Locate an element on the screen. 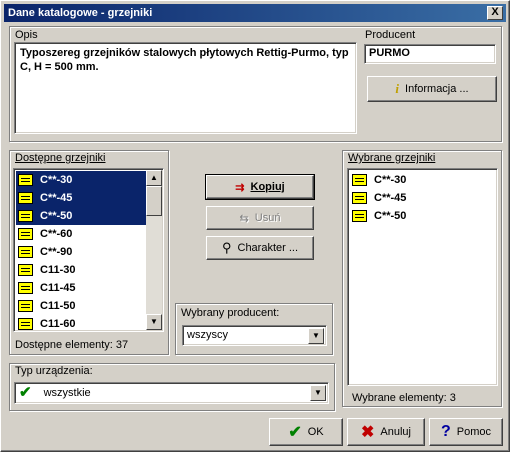 The image size is (510, 452). producer-select-value: wszyscy is located at coordinates (207, 335).